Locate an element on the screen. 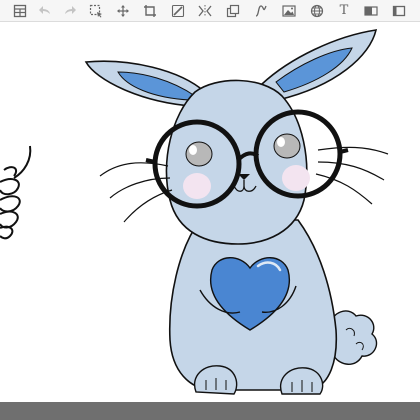  symmetry-icon is located at coordinates (205, 11).